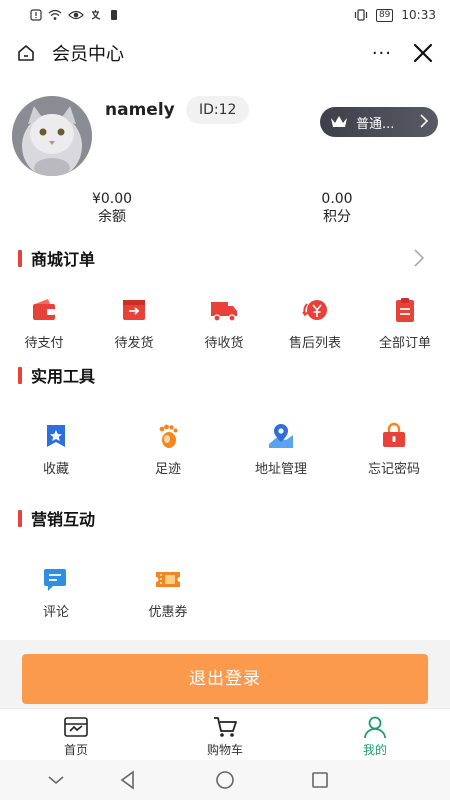 This screenshot has height=800, width=450. Describe the element at coordinates (88, 54) in the screenshot. I see `page-title: 会员中心` at that location.